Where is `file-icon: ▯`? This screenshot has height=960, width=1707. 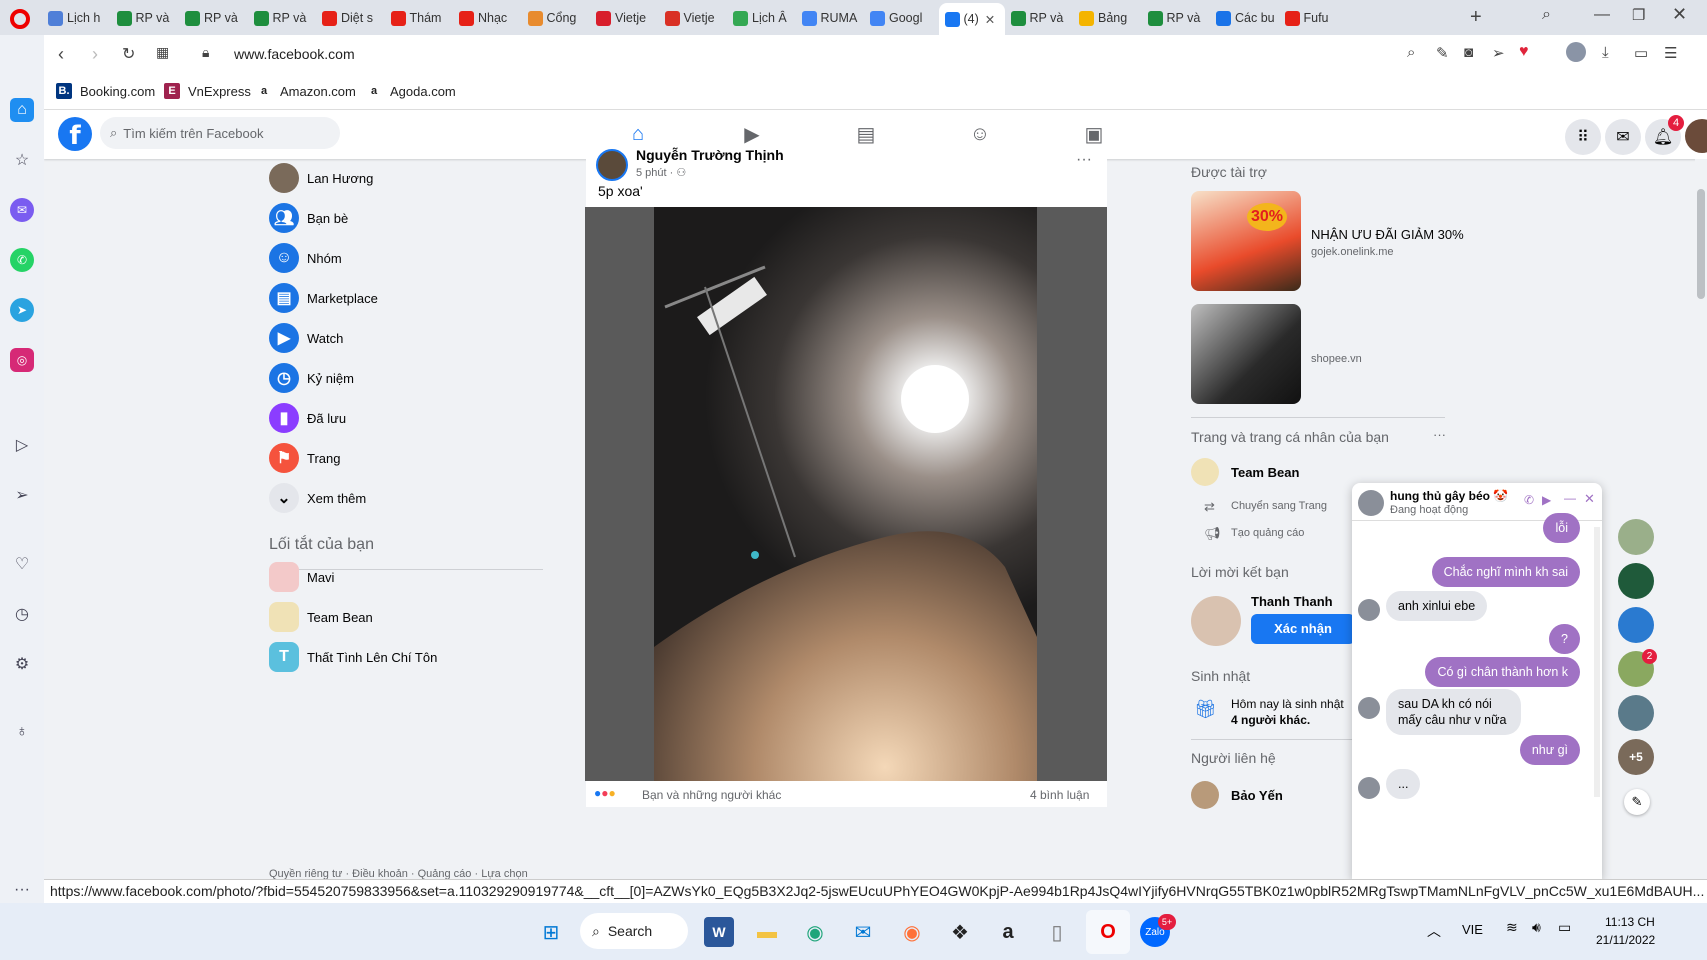 file-icon: ▯ is located at coordinates (1057, 932).